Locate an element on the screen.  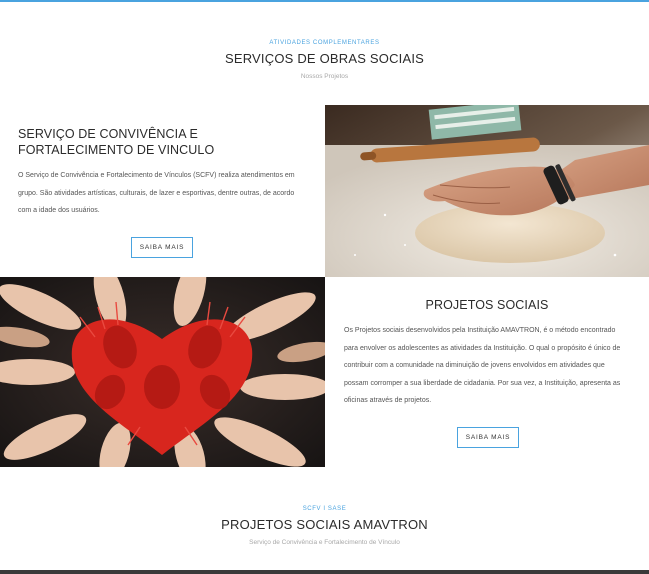
section-subtitle: Nossos Projetos is located at coordinates (324, 76).